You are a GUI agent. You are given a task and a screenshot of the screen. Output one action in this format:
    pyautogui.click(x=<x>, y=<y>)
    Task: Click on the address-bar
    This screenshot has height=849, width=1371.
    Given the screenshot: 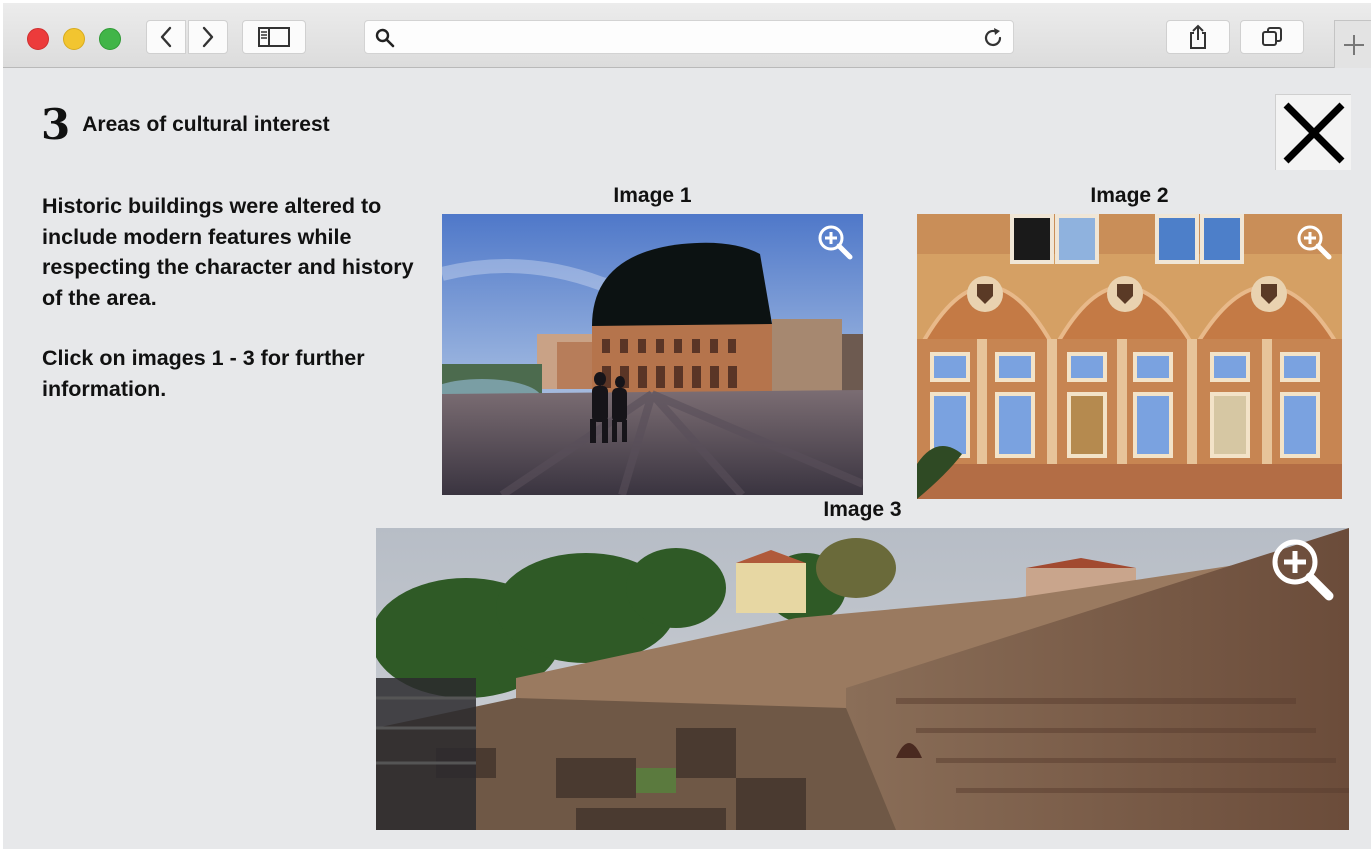 What is the action you would take?
    pyautogui.click(x=689, y=37)
    